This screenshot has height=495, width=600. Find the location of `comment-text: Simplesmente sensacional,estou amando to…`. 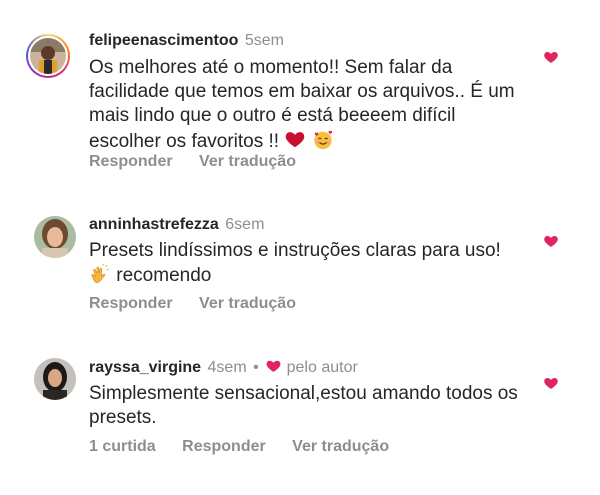

comment-text: Simplesmente sensacional,estou amando to… is located at coordinates (303, 405).